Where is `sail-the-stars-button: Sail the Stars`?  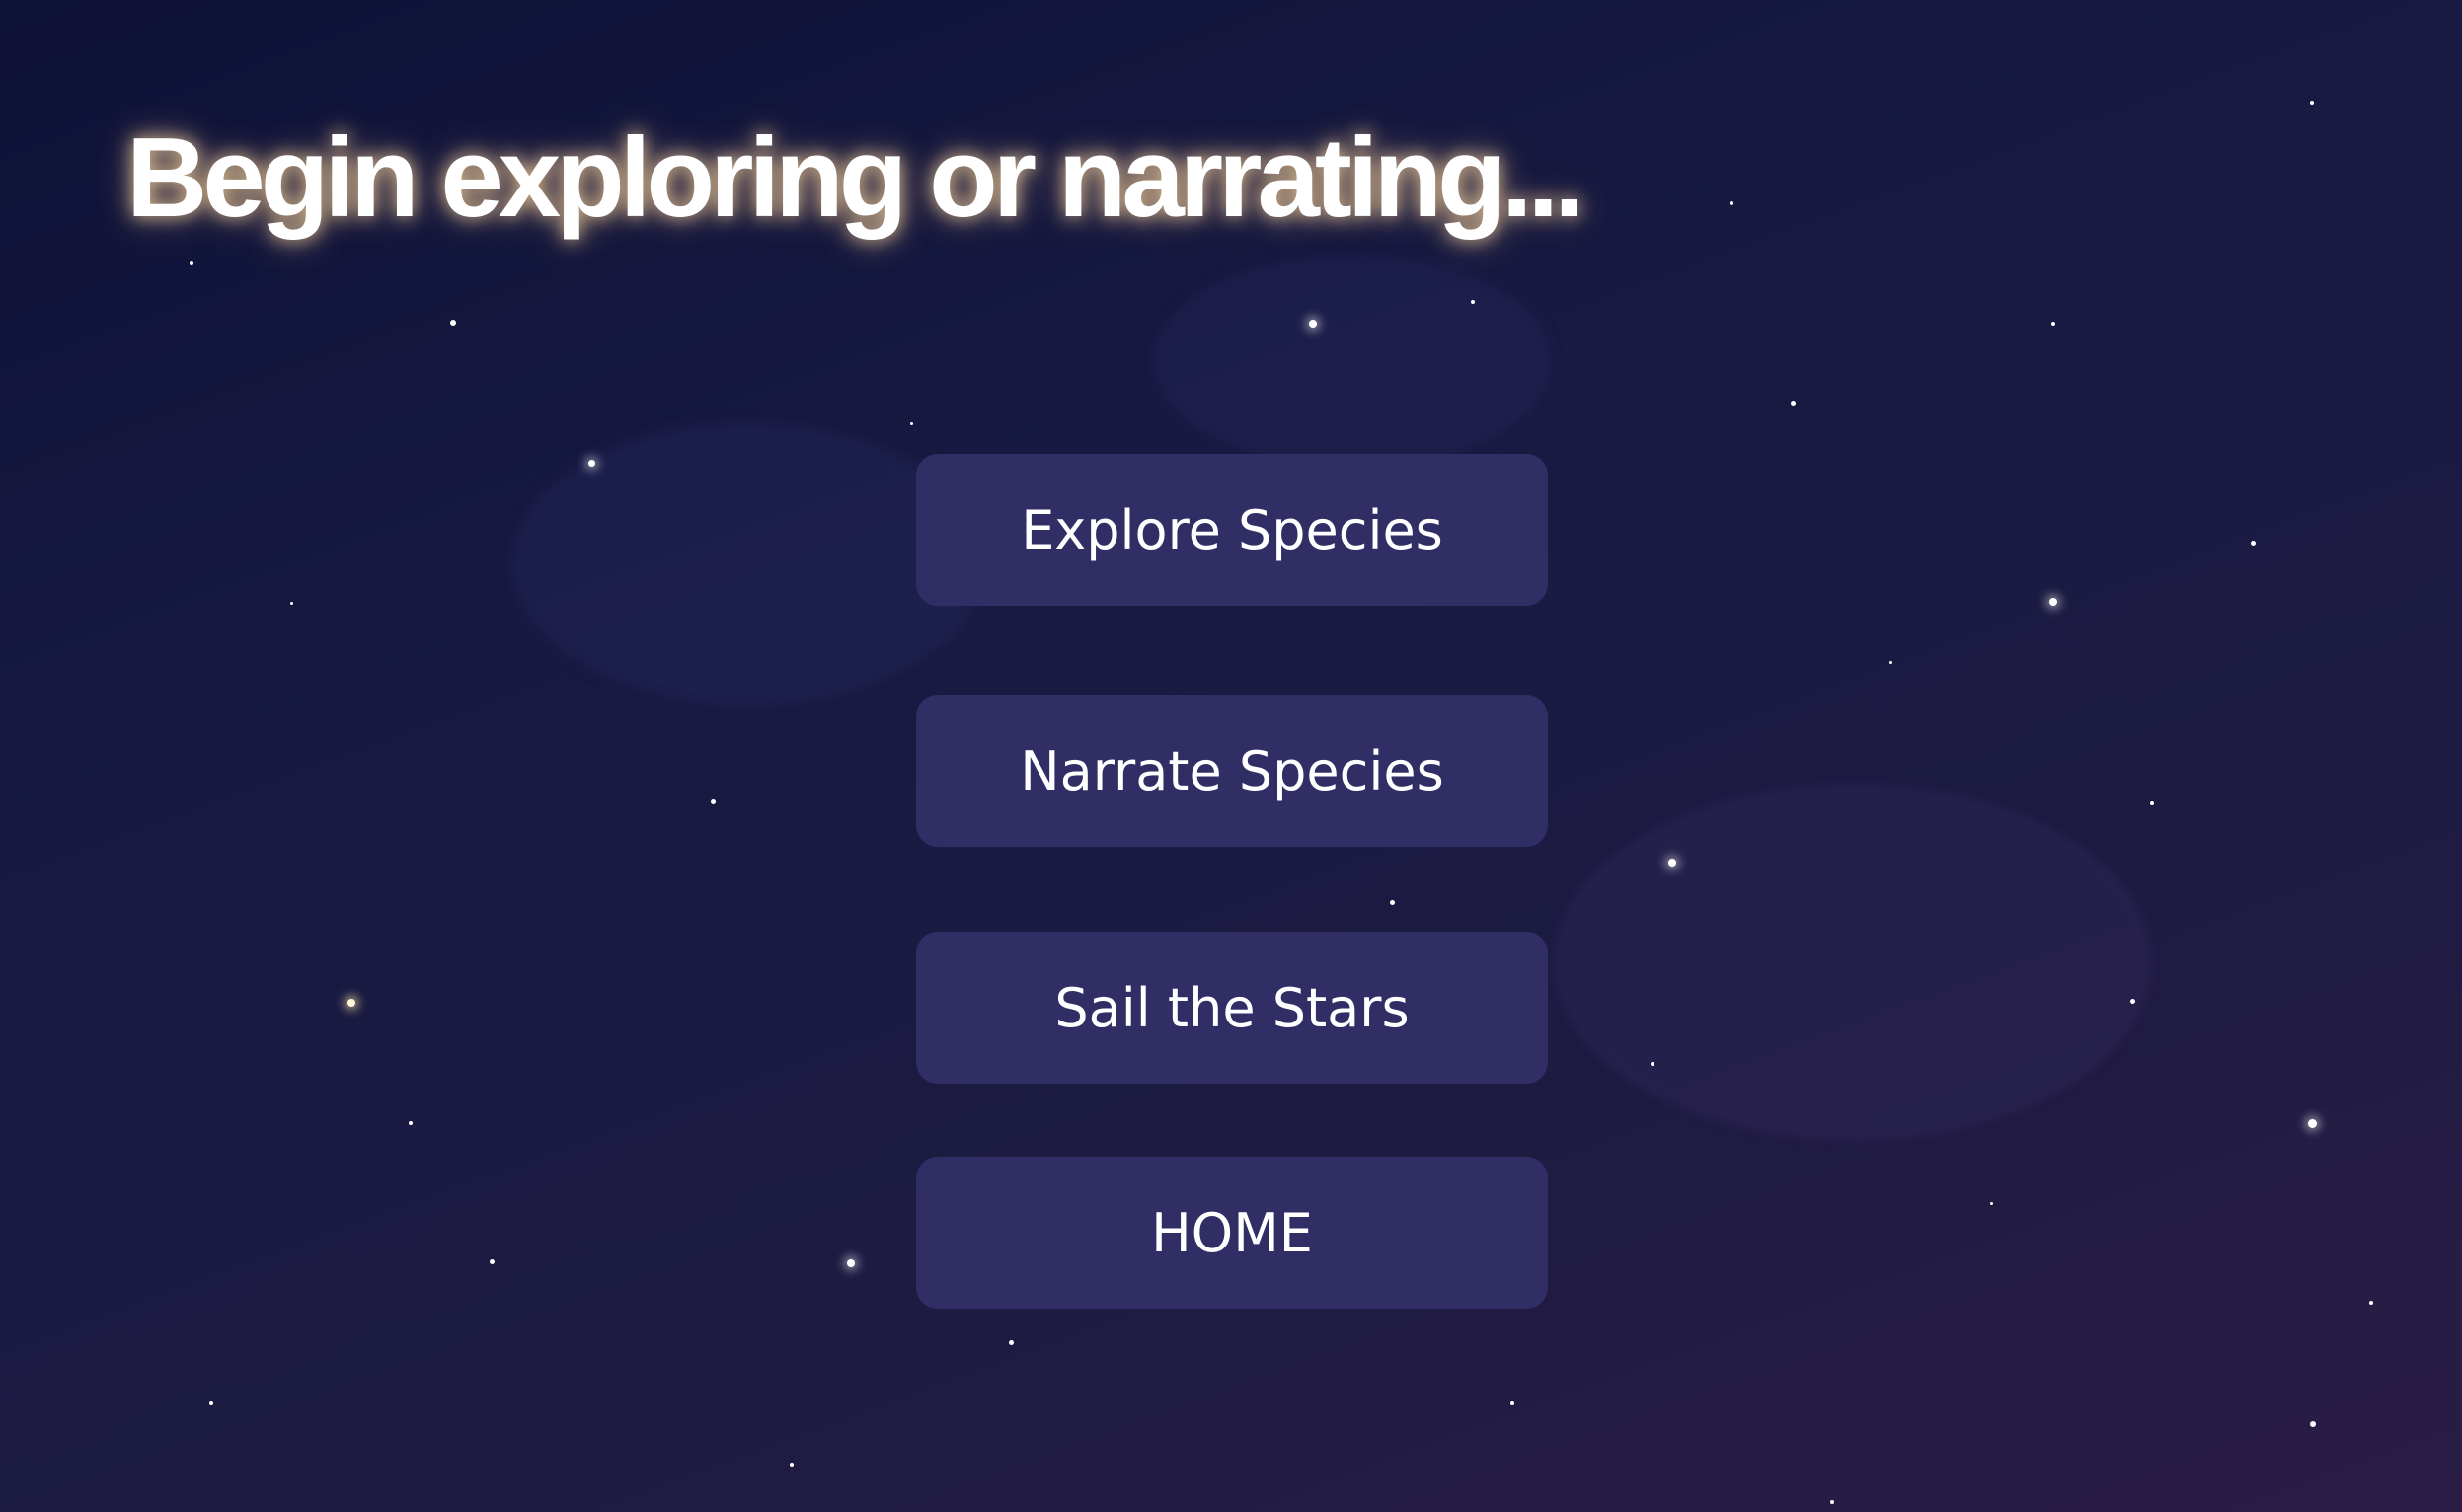
sail-the-stars-button: Sail the Stars is located at coordinates (1232, 1008).